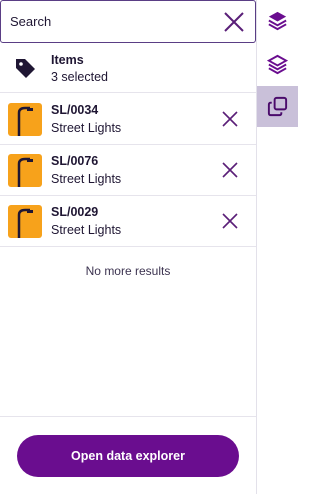 The image size is (320, 494). I want to click on list-item: SL/0034 Street Lights, so click(128, 119).